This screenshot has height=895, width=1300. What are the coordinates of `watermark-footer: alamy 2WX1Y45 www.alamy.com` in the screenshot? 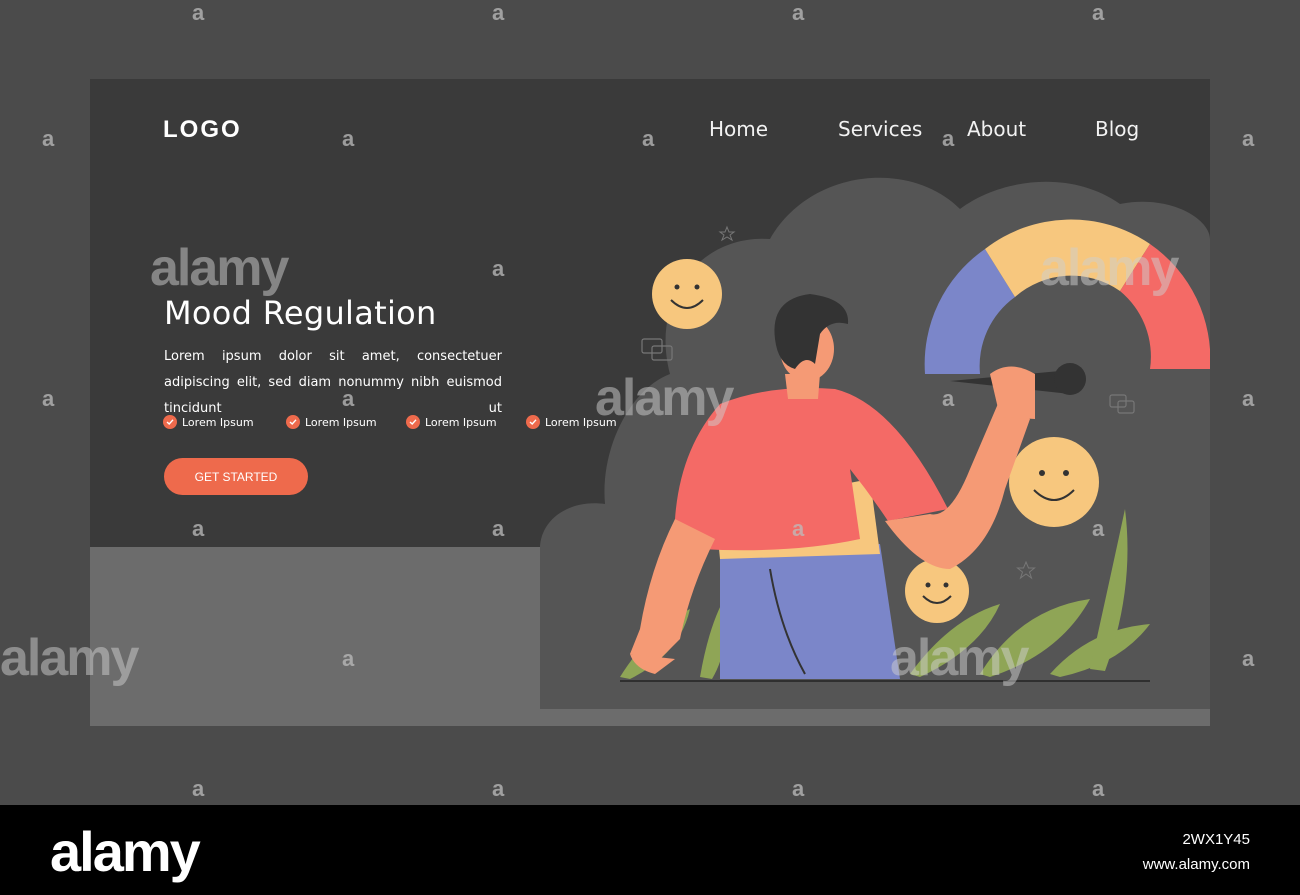 It's located at (650, 850).